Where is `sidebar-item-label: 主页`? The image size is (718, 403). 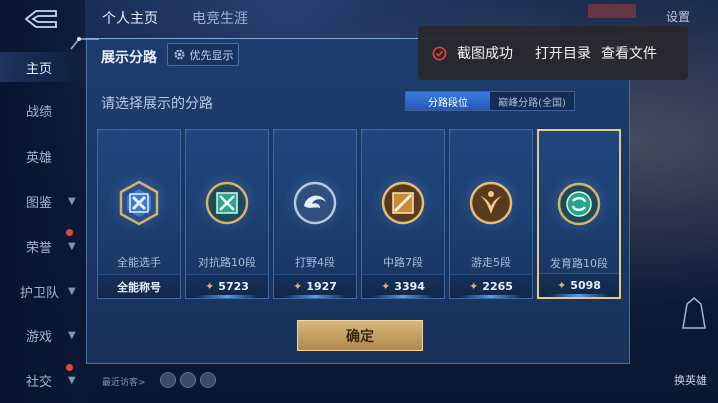 sidebar-item-label: 主页 is located at coordinates (39, 69).